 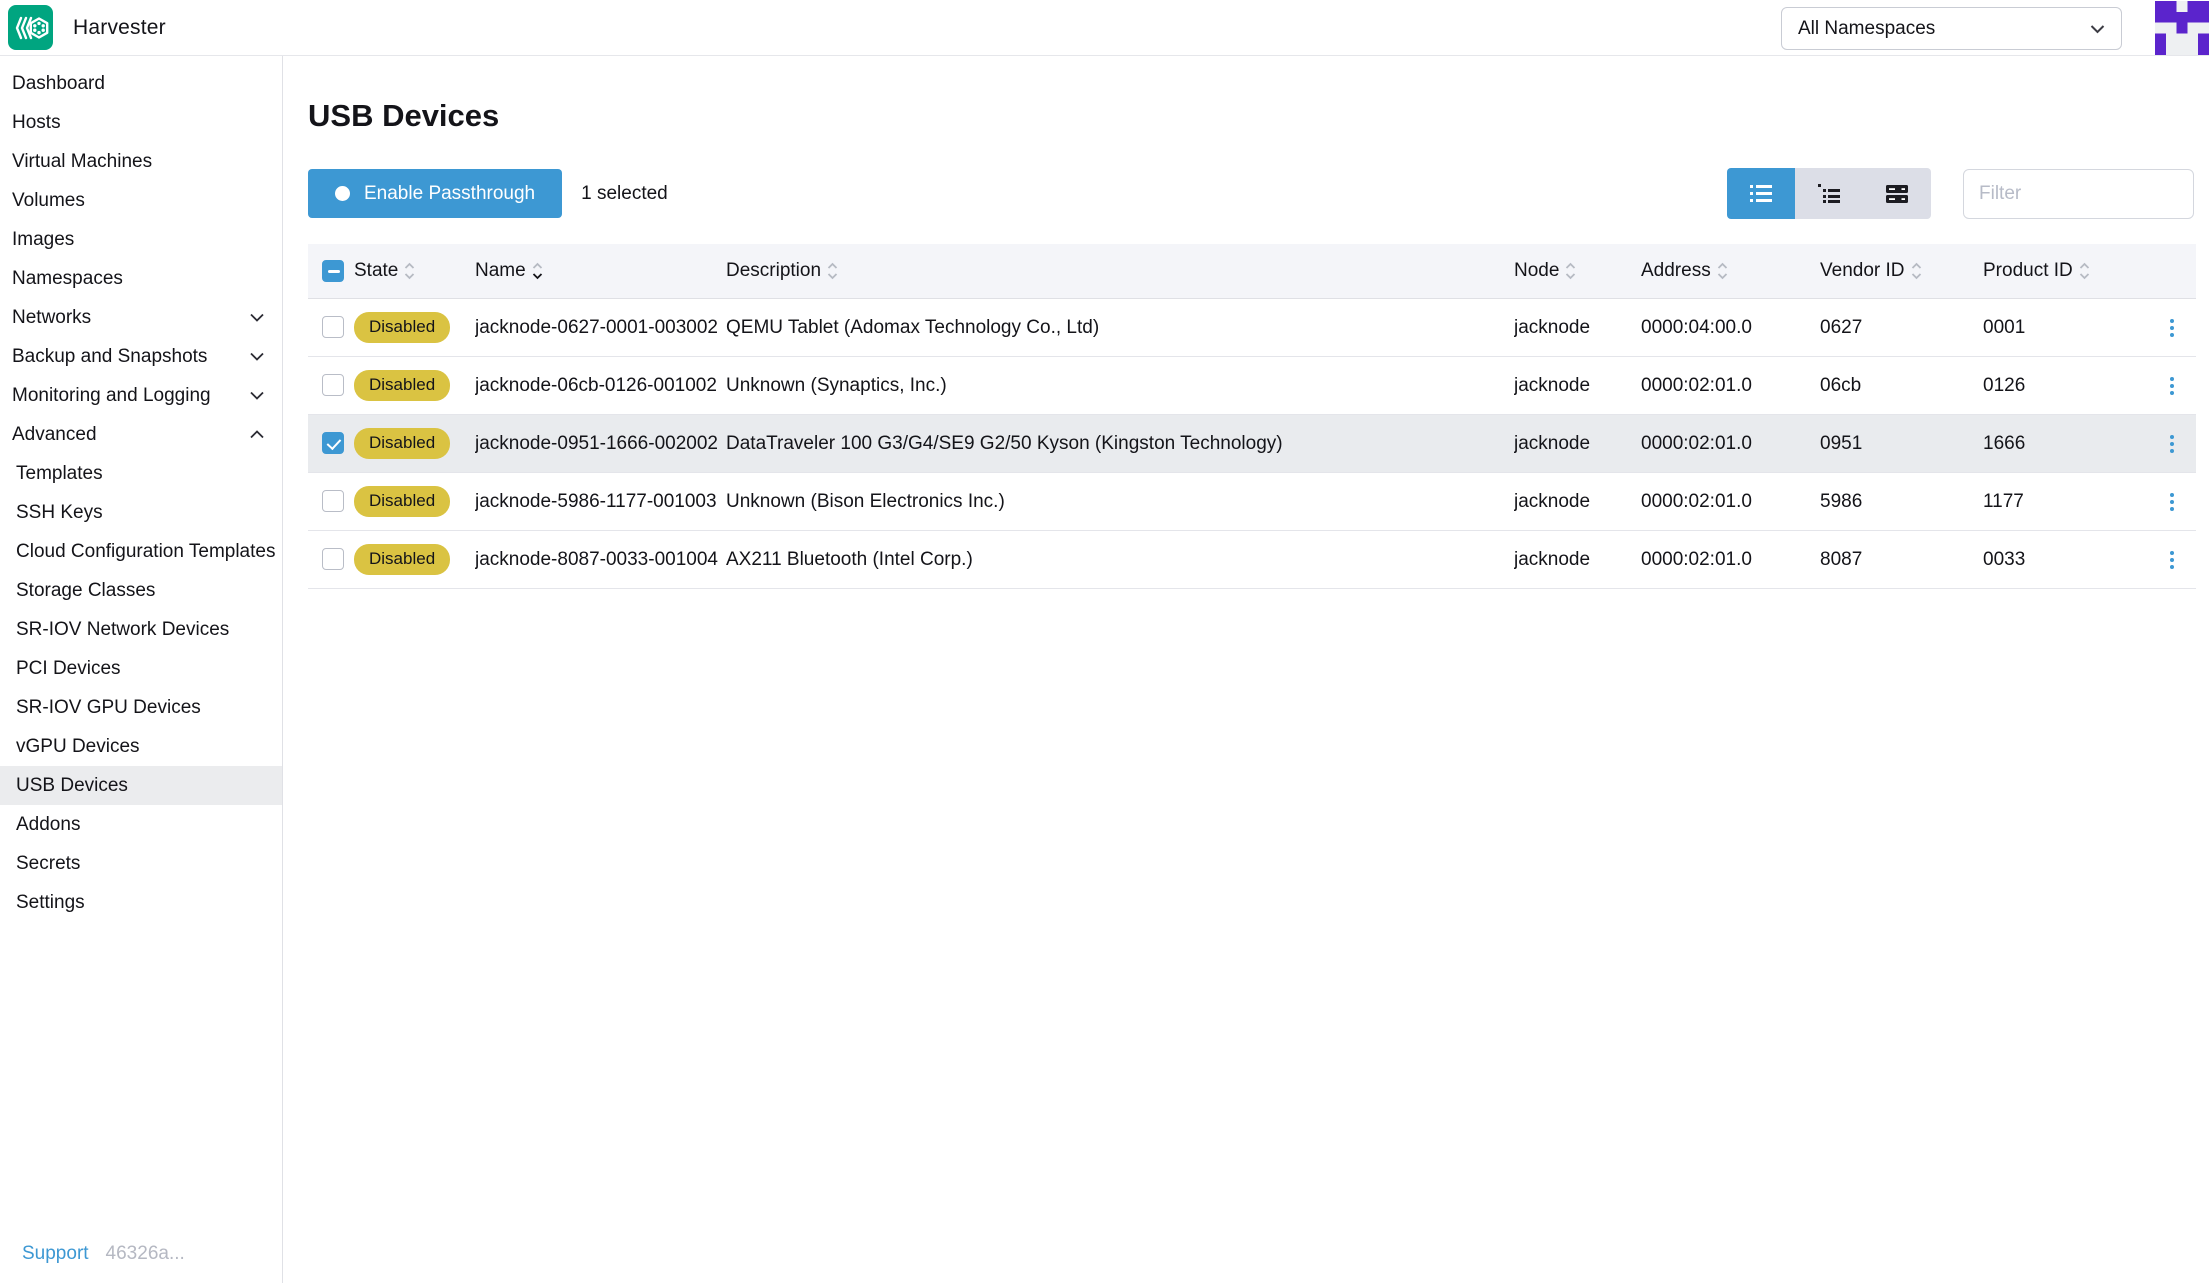 I want to click on device-name: jacknode-8087-0033-001004, so click(x=596, y=559).